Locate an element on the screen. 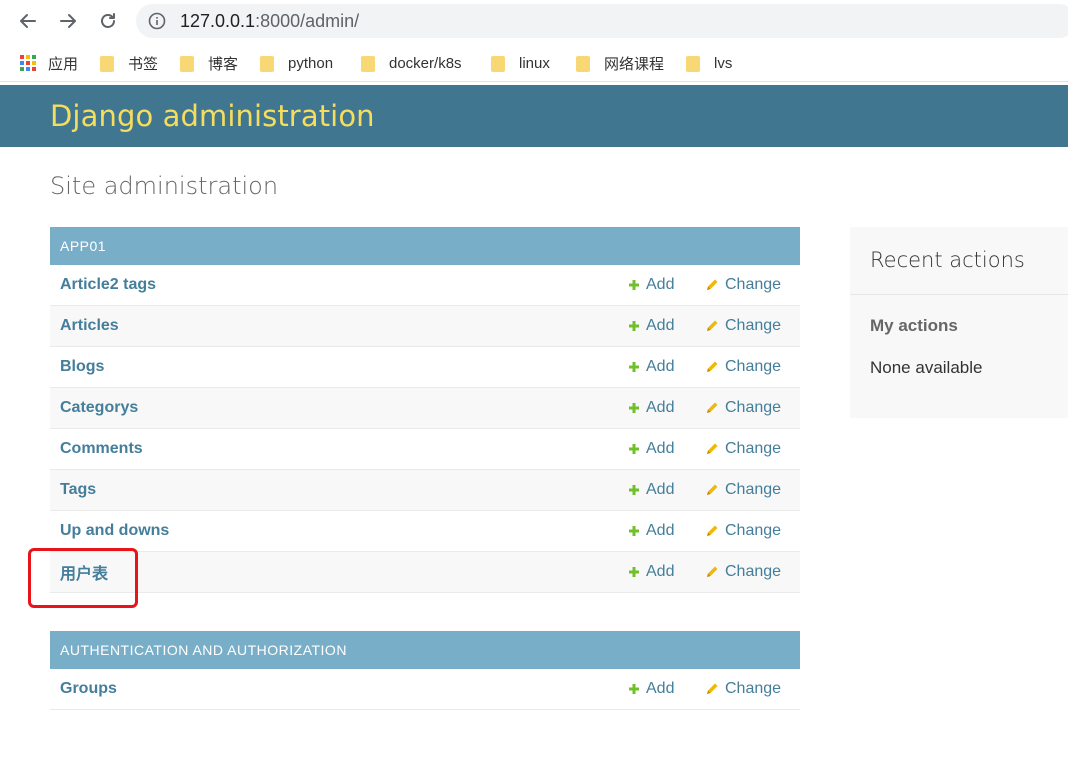 This screenshot has height=765, width=1068. model-link: Groups is located at coordinates (88, 689).